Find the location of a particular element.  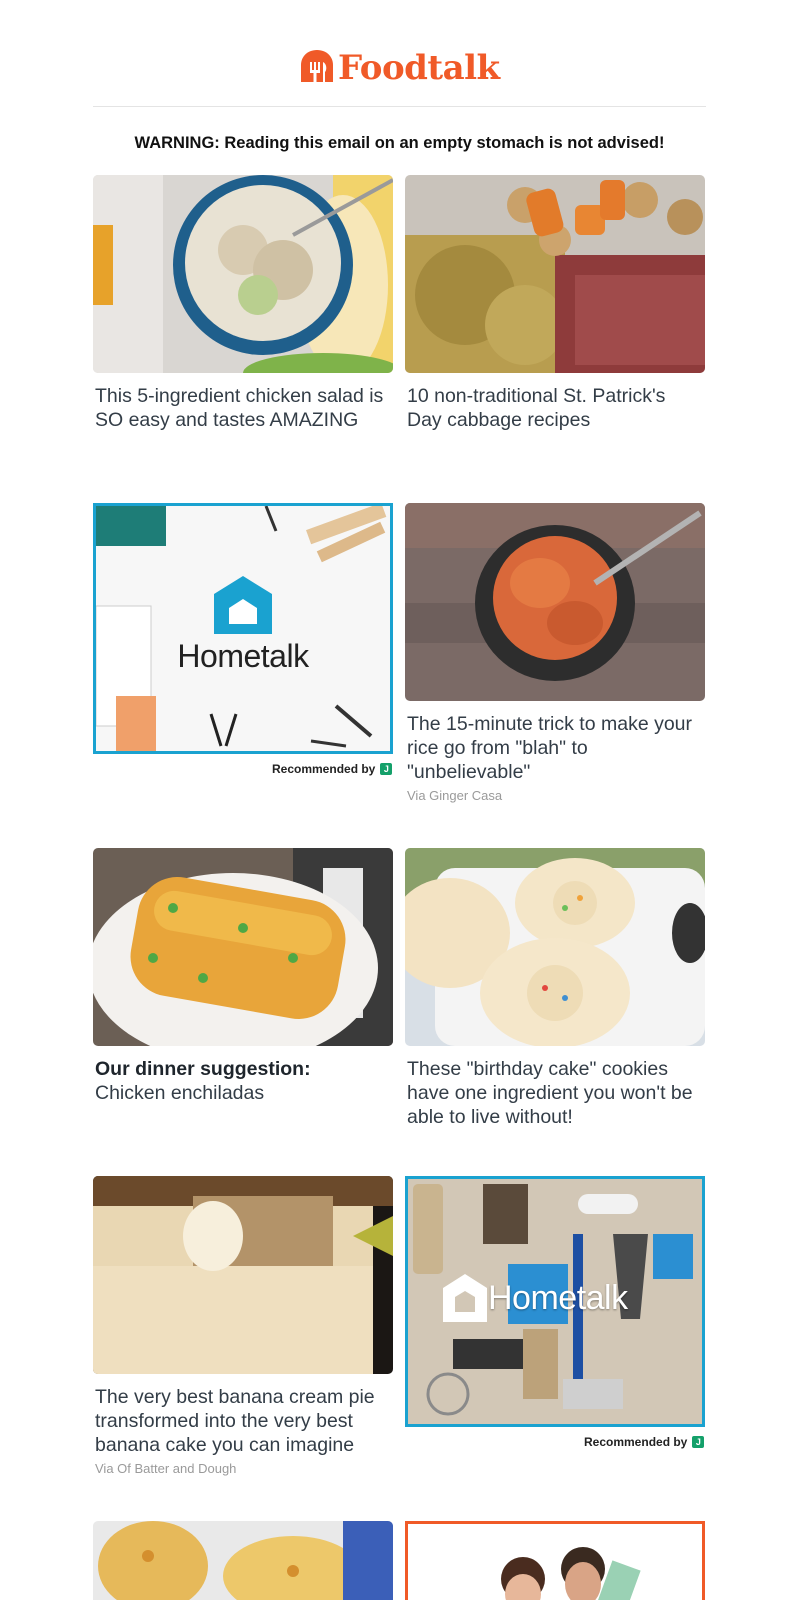

email-header: Foodtalk is located at coordinates (399, 53).